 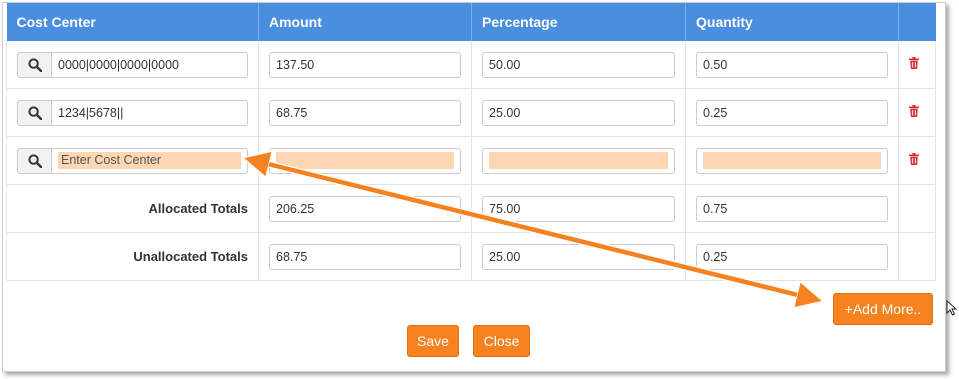 What do you see at coordinates (578, 208) in the screenshot?
I see `allocated-percentage: 75.00` at bounding box center [578, 208].